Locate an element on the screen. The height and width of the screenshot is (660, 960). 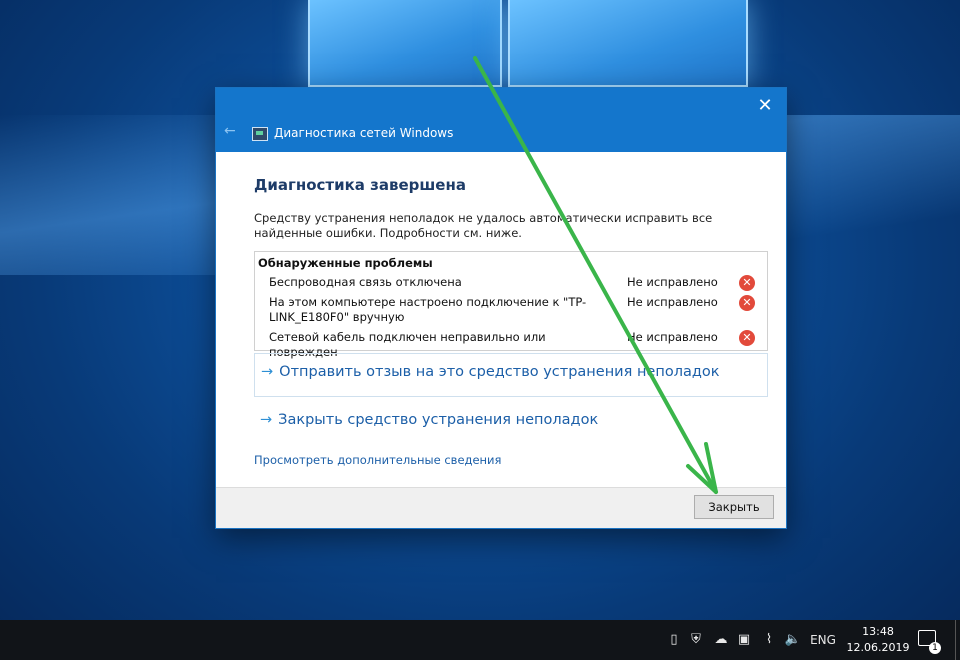
back-arrow-icon: ← is located at coordinates (230, 131).